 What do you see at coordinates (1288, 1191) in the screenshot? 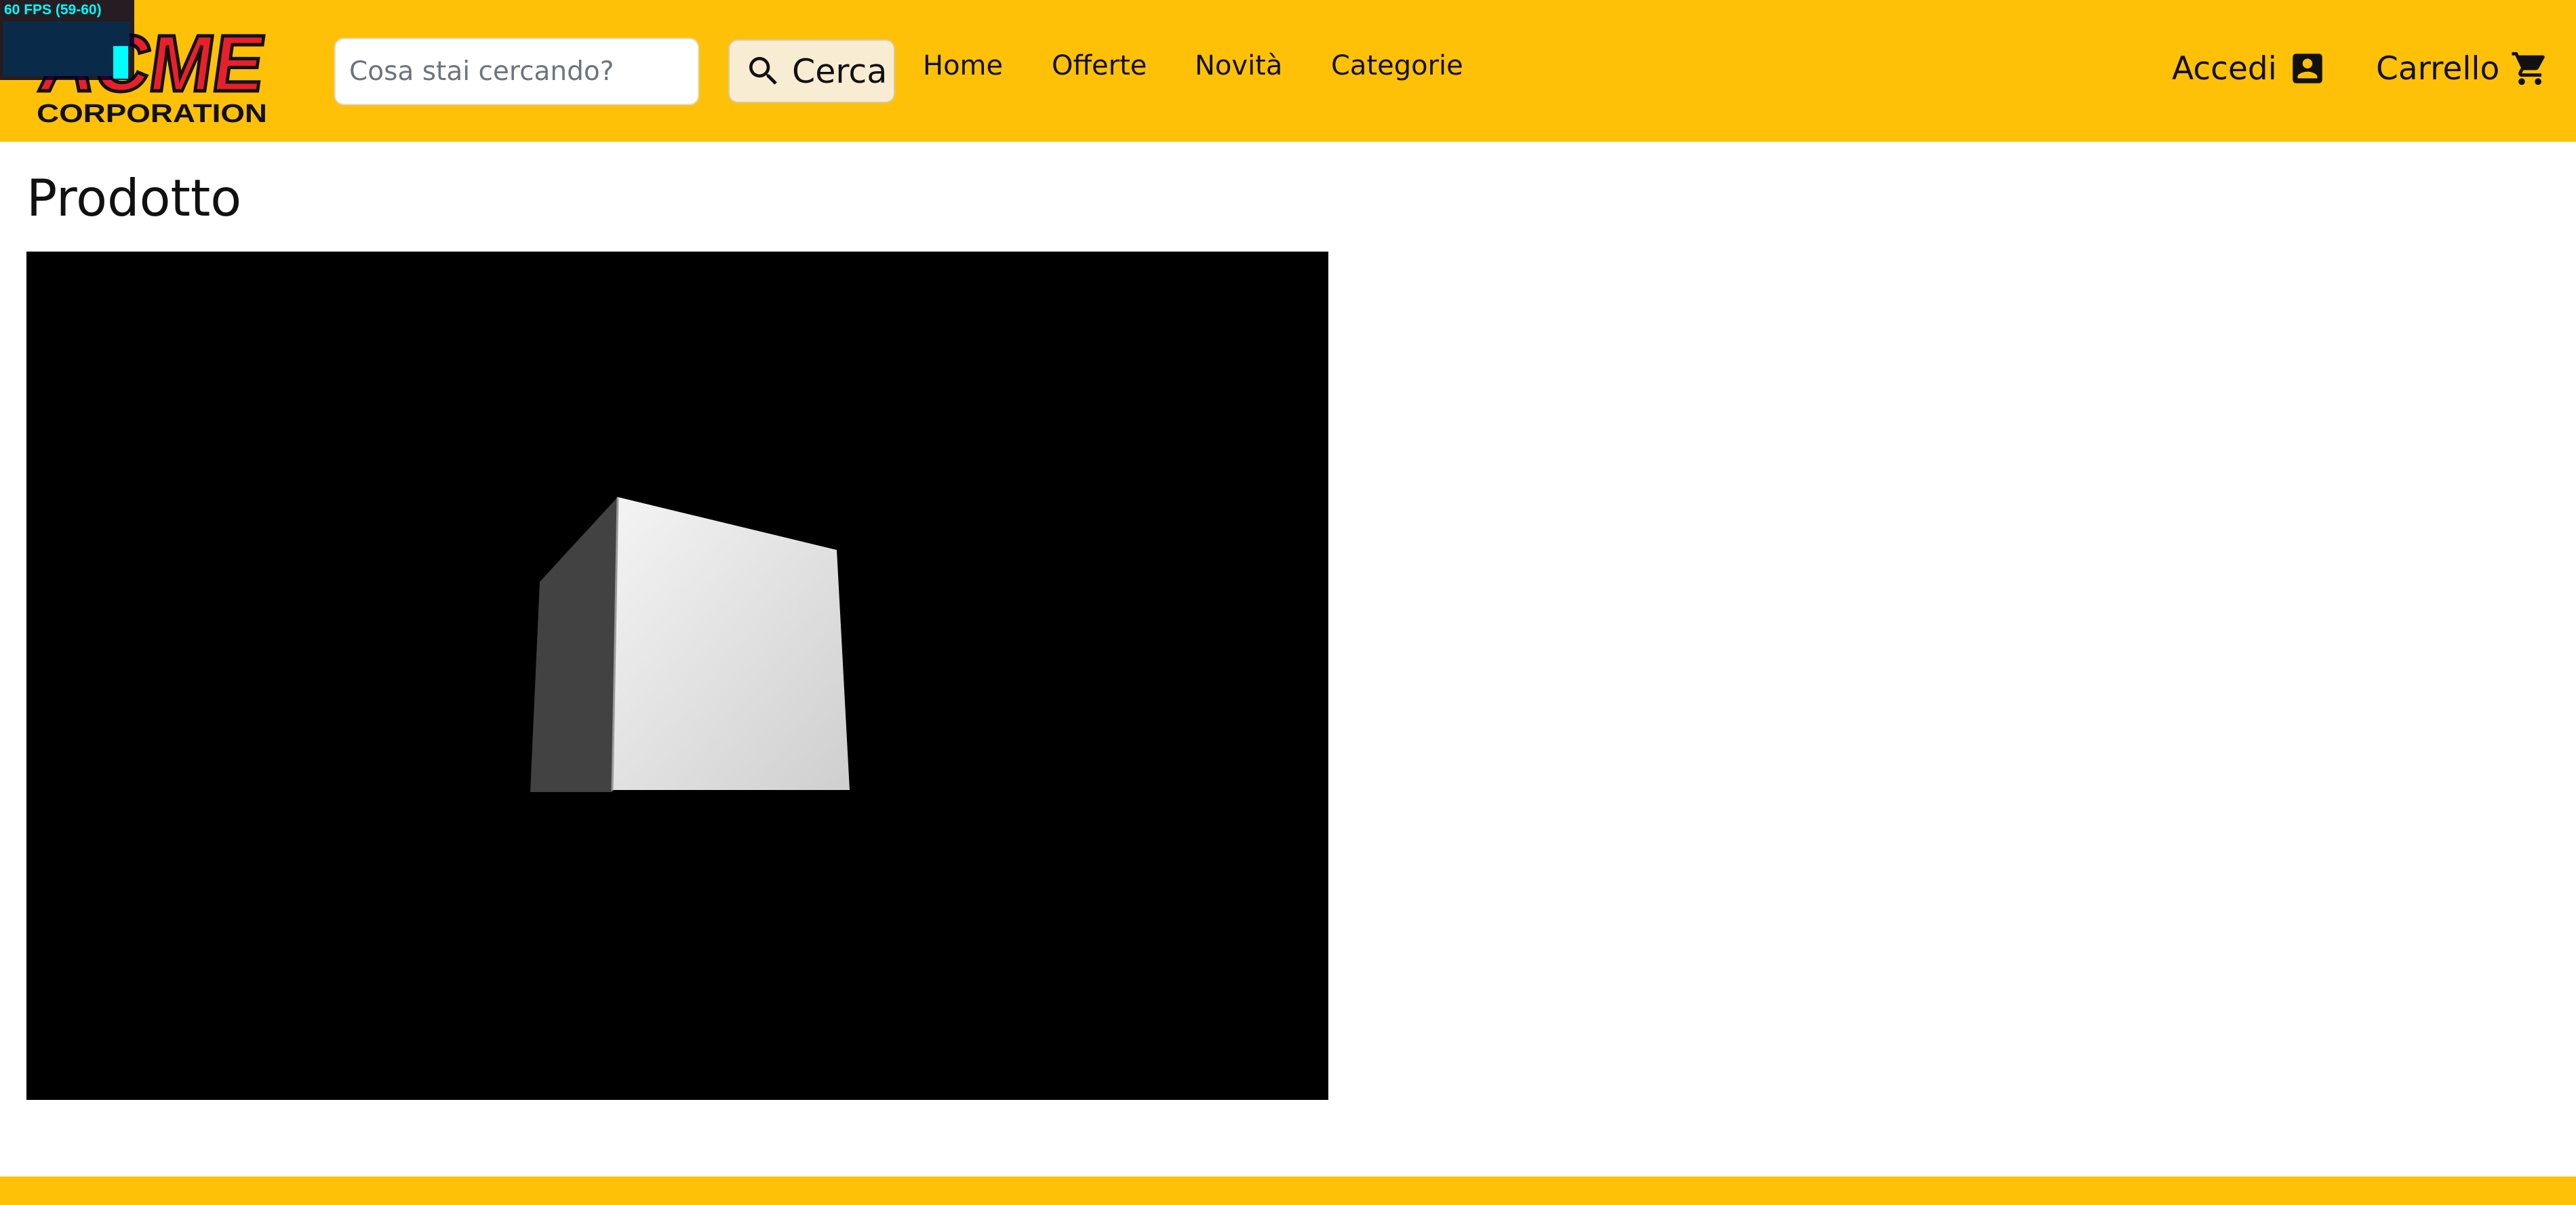
I see `site-footer` at bounding box center [1288, 1191].